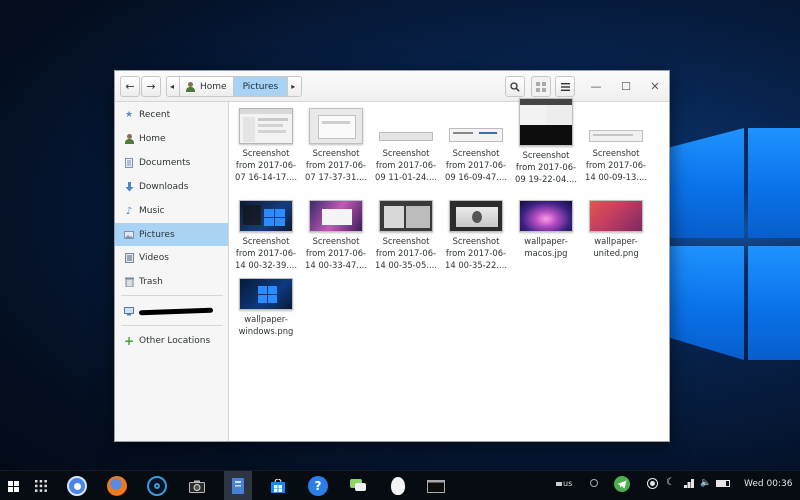 Image resolution: width=800 pixels, height=500 pixels. I want to click on clock: Wed 00:36, so click(768, 484).